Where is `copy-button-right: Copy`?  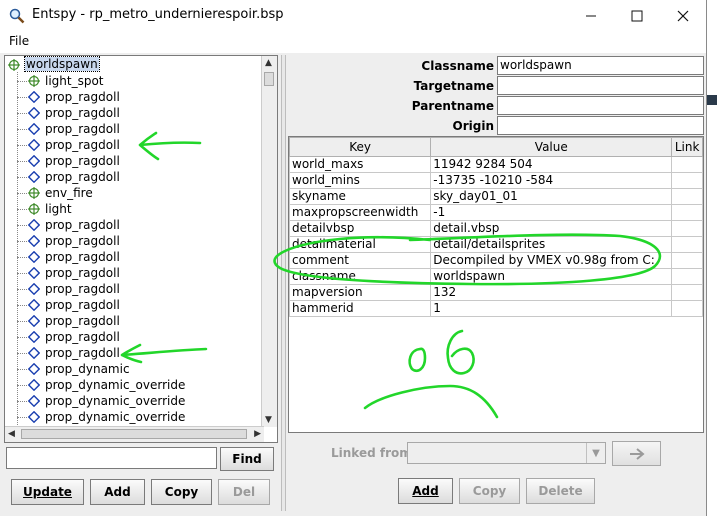
copy-button-right: Copy is located at coordinates (489, 491).